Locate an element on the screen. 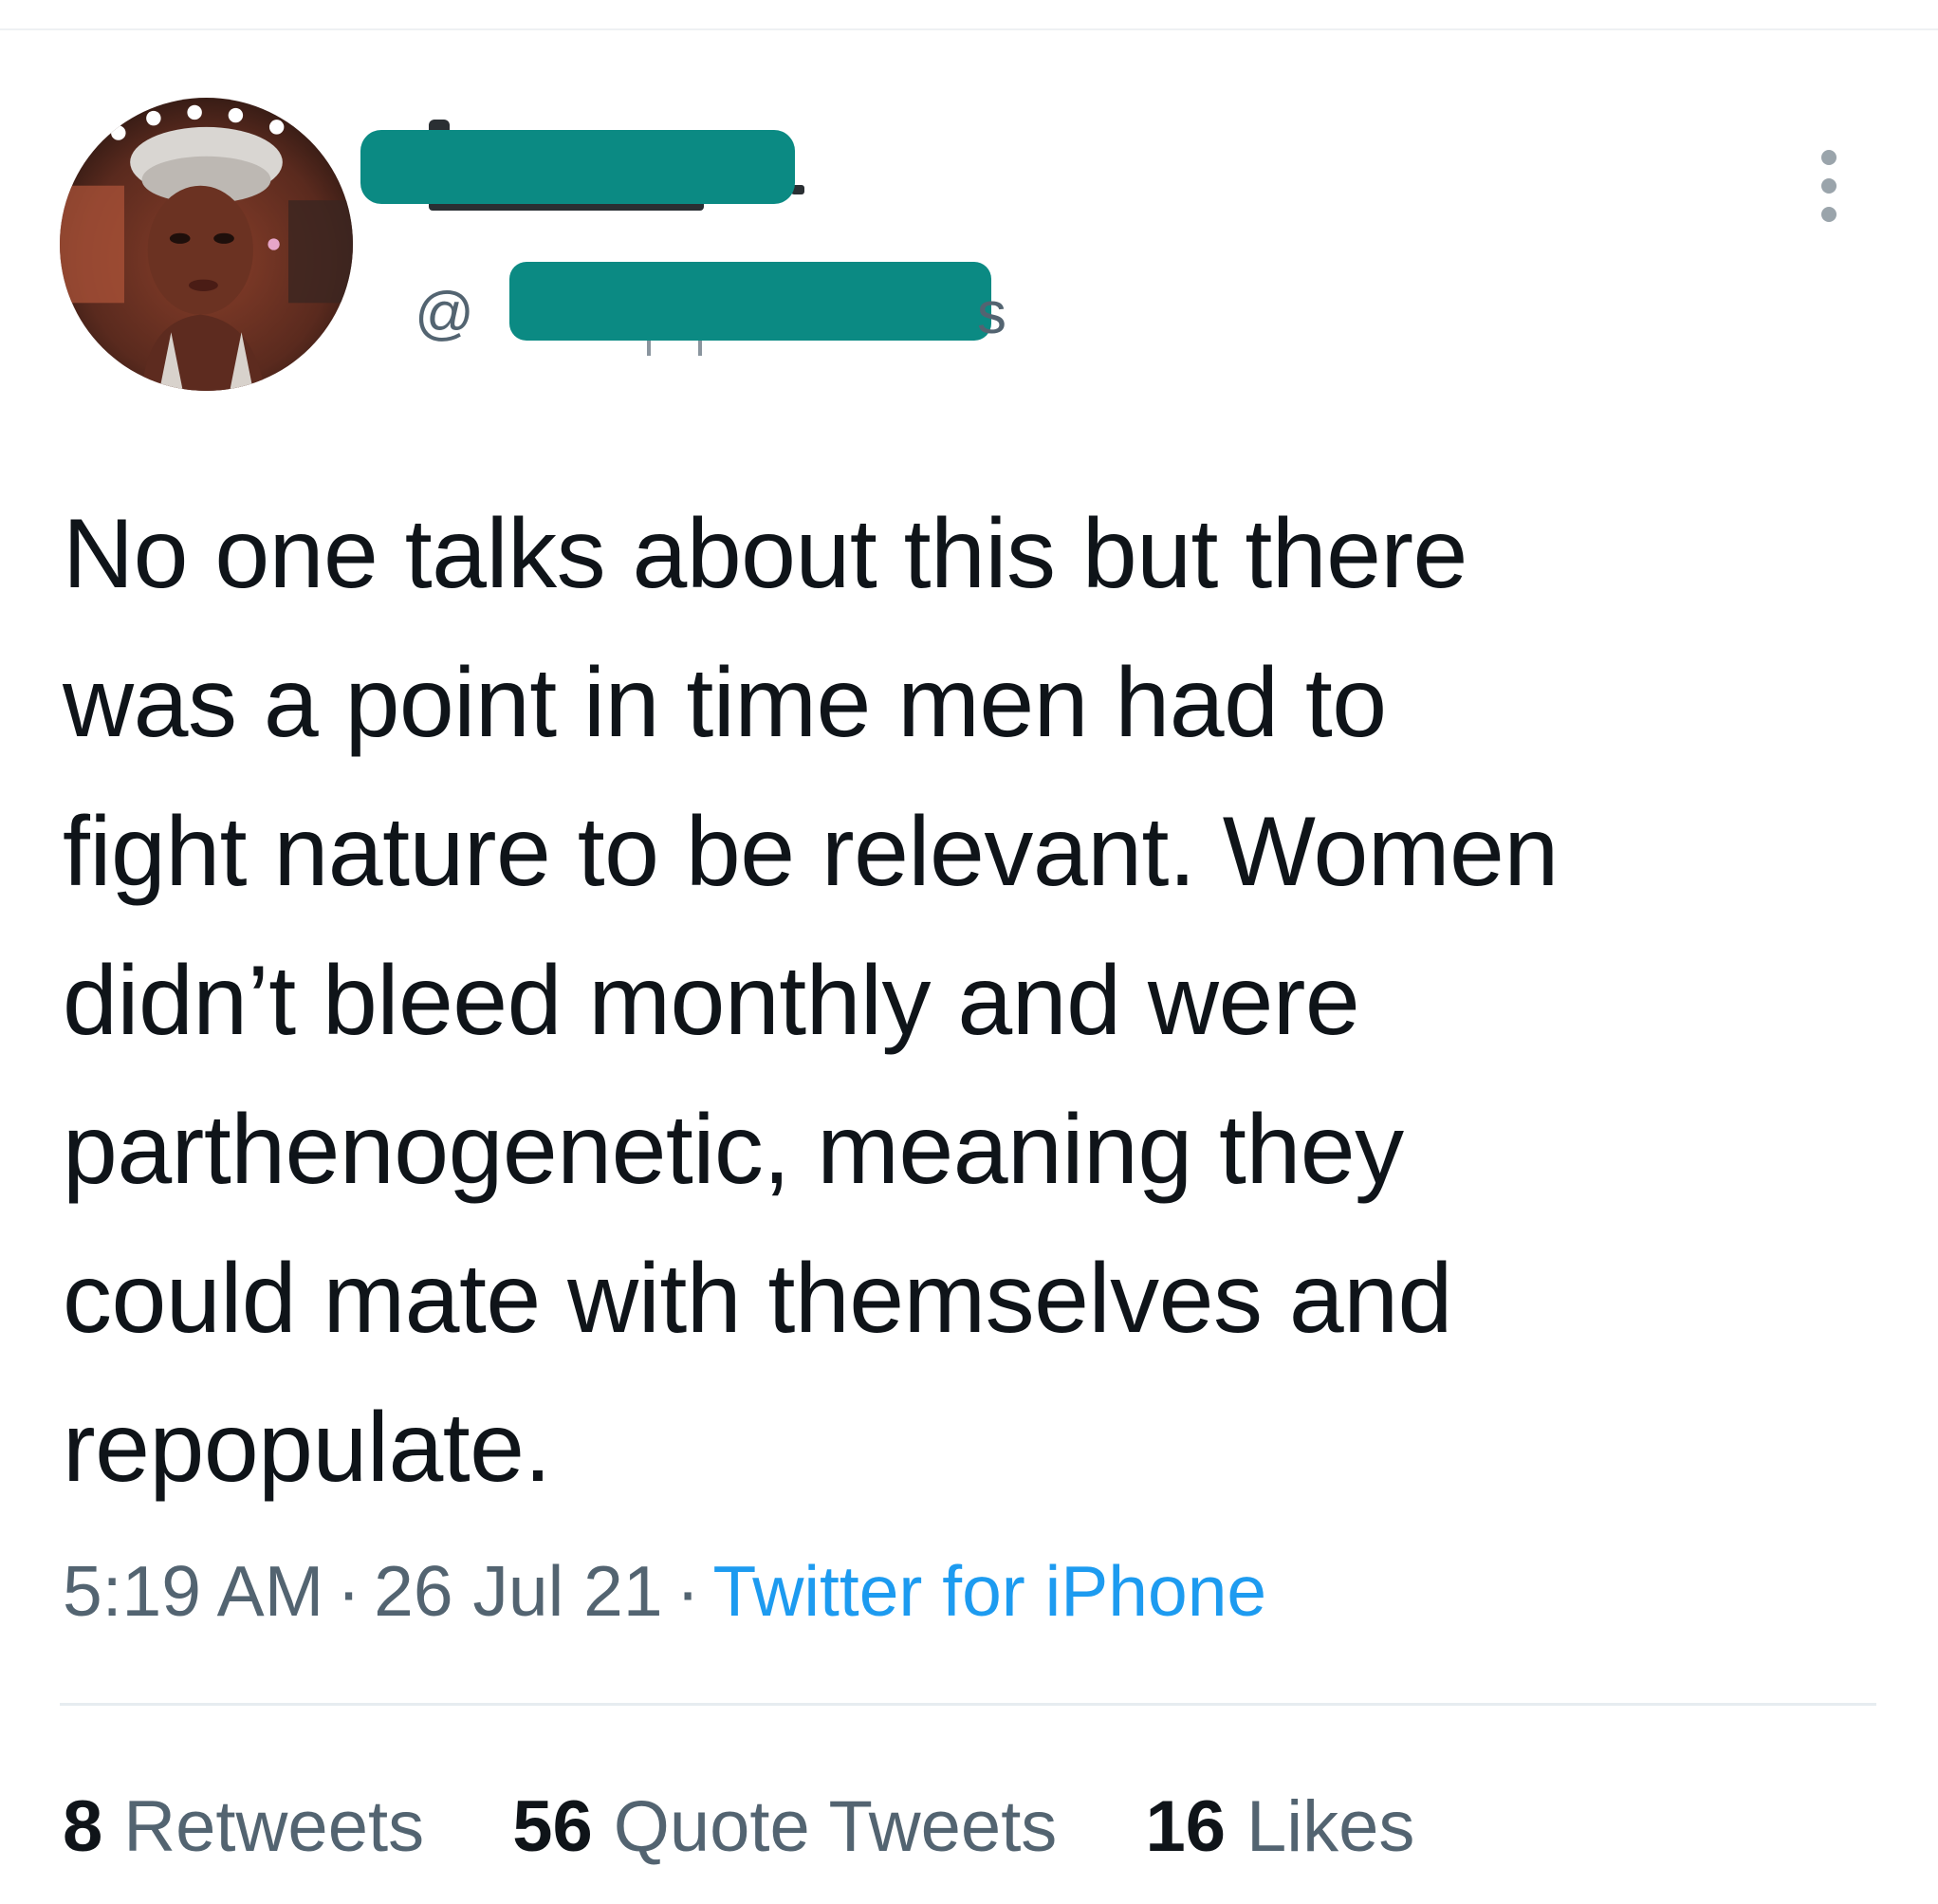 The height and width of the screenshot is (1904, 1938). tweet-text-line: No one talks about this but there is located at coordinates (765, 554).